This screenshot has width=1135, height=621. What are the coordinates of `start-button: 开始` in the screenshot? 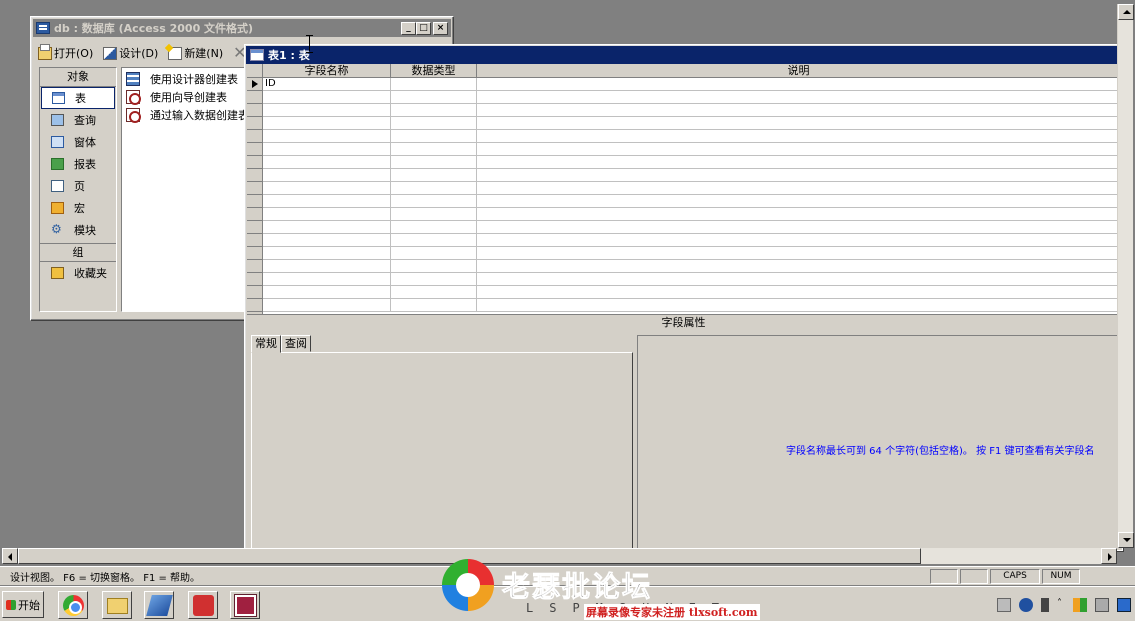 It's located at (23, 604).